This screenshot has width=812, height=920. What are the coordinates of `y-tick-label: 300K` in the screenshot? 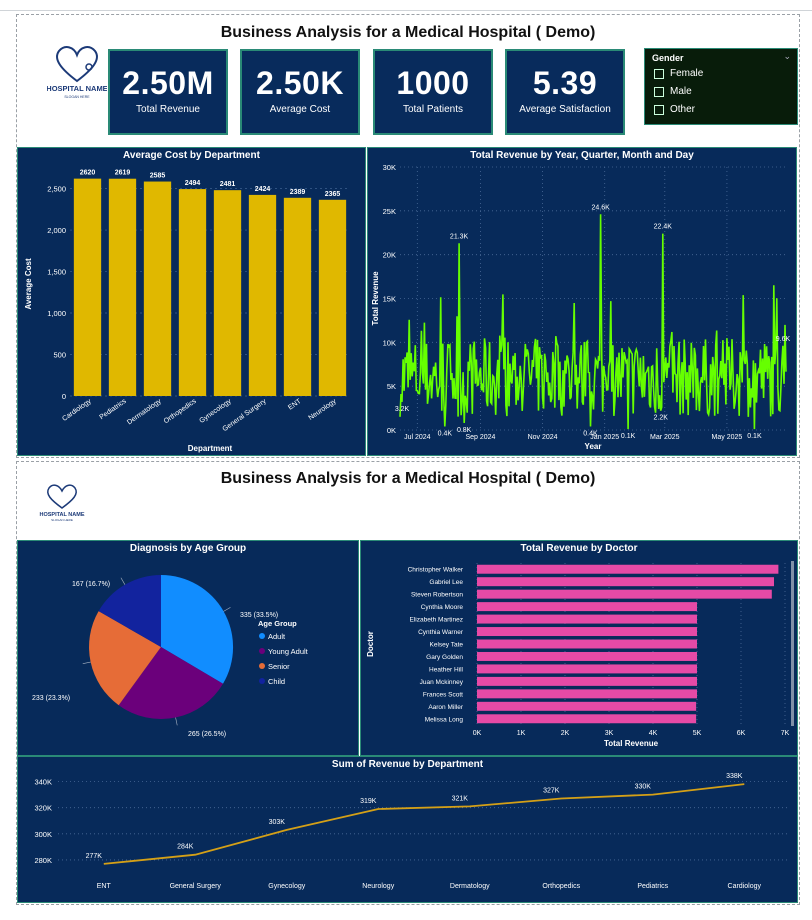 It's located at (43, 834).